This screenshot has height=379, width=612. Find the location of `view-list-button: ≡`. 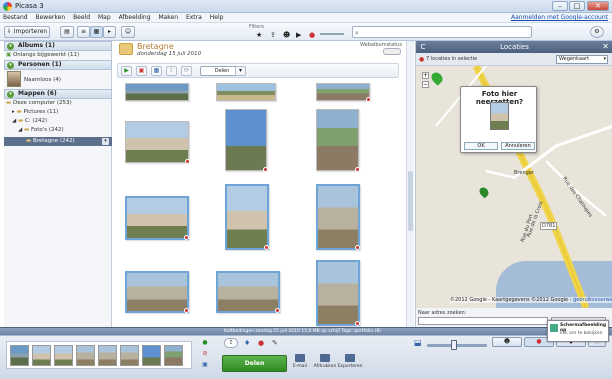

view-list-button: ≡ is located at coordinates (83, 32).